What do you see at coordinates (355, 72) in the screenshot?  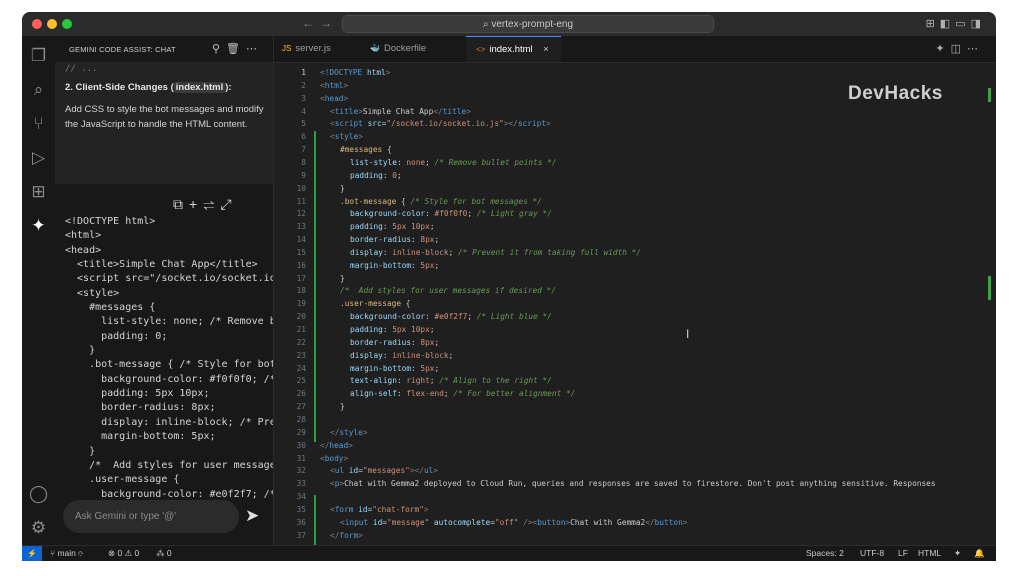 I see `code-line: <!DOCTYPE html>` at bounding box center [355, 72].